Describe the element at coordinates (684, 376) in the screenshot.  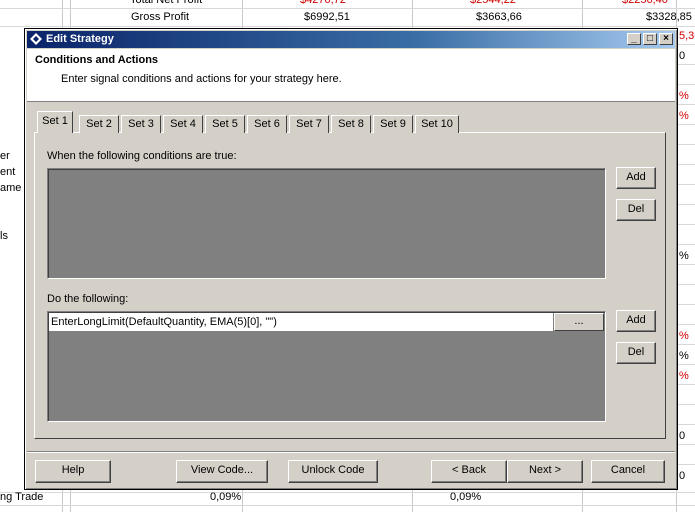
I see `right-fragment-8: %` at that location.